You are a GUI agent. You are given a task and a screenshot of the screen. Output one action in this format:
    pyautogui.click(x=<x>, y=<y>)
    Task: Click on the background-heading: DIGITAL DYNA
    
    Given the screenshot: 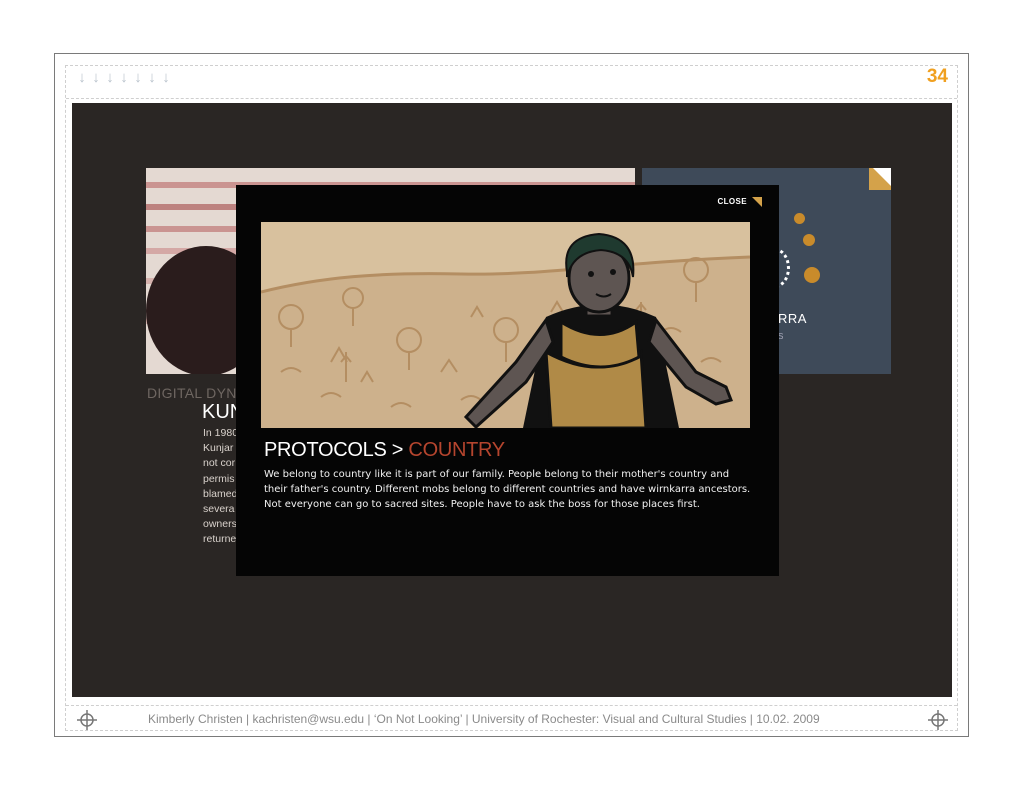 What is the action you would take?
    pyautogui.click(x=197, y=393)
    